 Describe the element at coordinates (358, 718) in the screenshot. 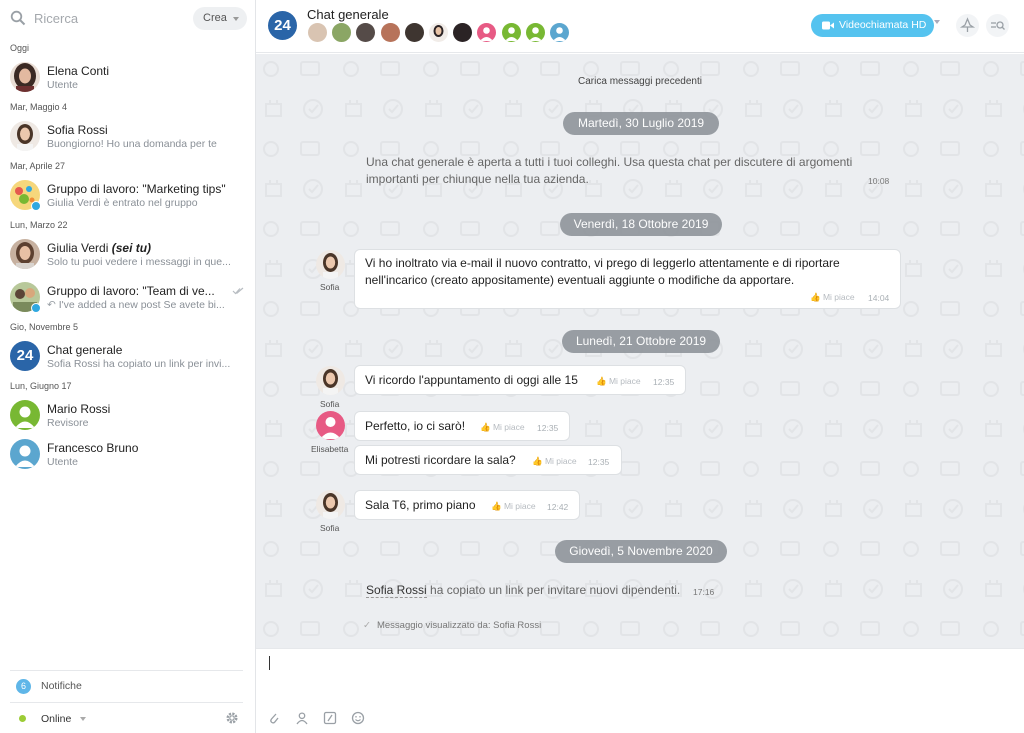

I see `emoji-icon` at that location.